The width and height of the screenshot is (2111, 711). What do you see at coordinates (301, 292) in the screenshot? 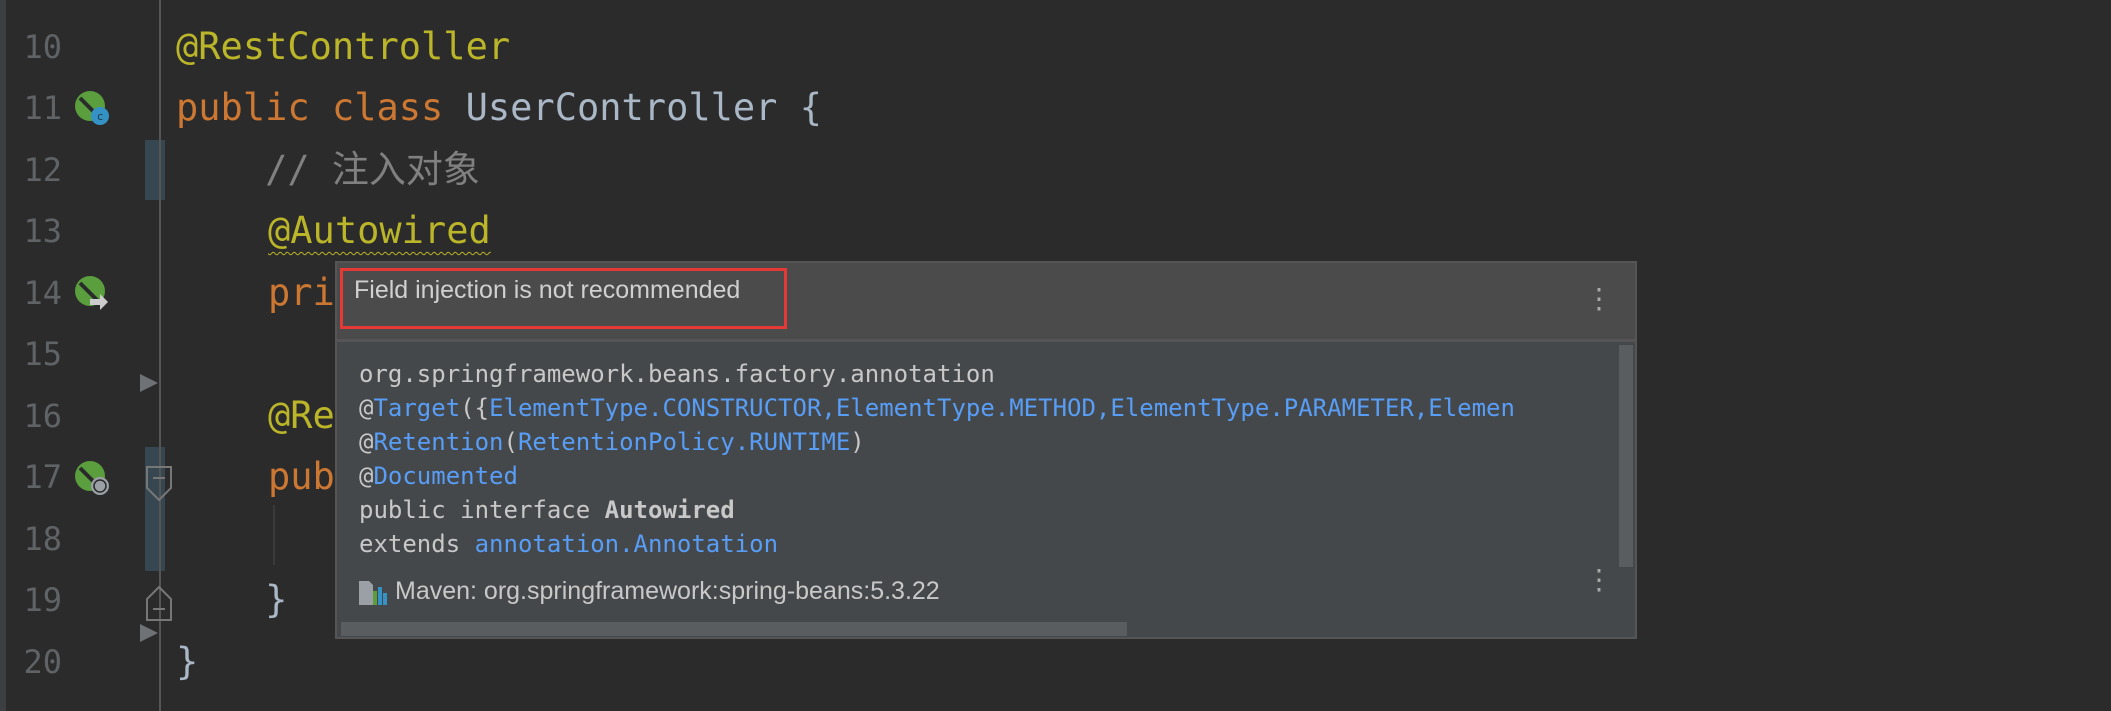
I see `code-line-14: pri` at bounding box center [301, 292].